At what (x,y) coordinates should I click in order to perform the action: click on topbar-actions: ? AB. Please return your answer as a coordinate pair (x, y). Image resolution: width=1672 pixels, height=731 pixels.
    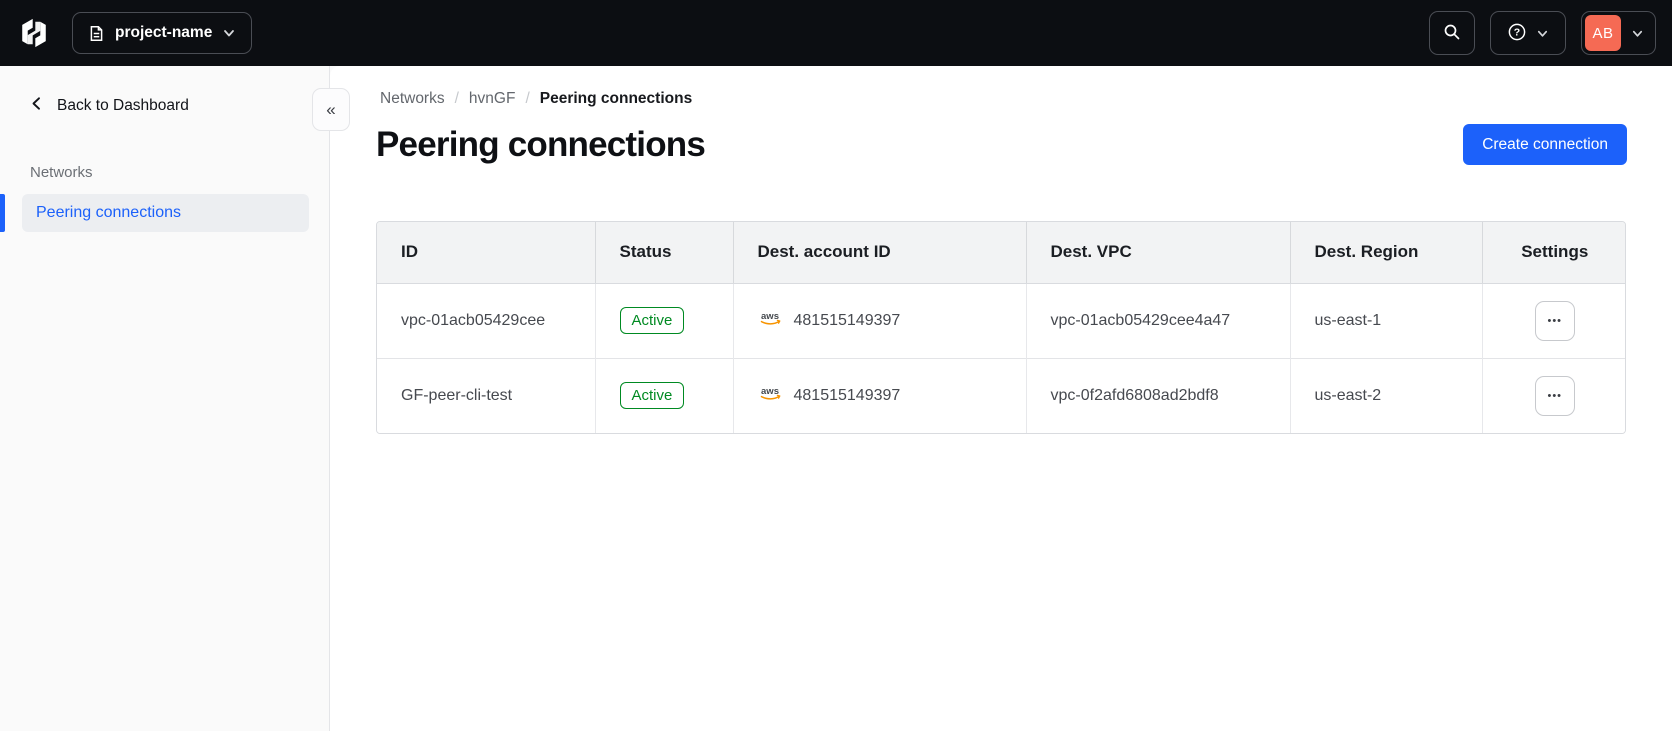
    Looking at the image, I should click on (1542, 33).